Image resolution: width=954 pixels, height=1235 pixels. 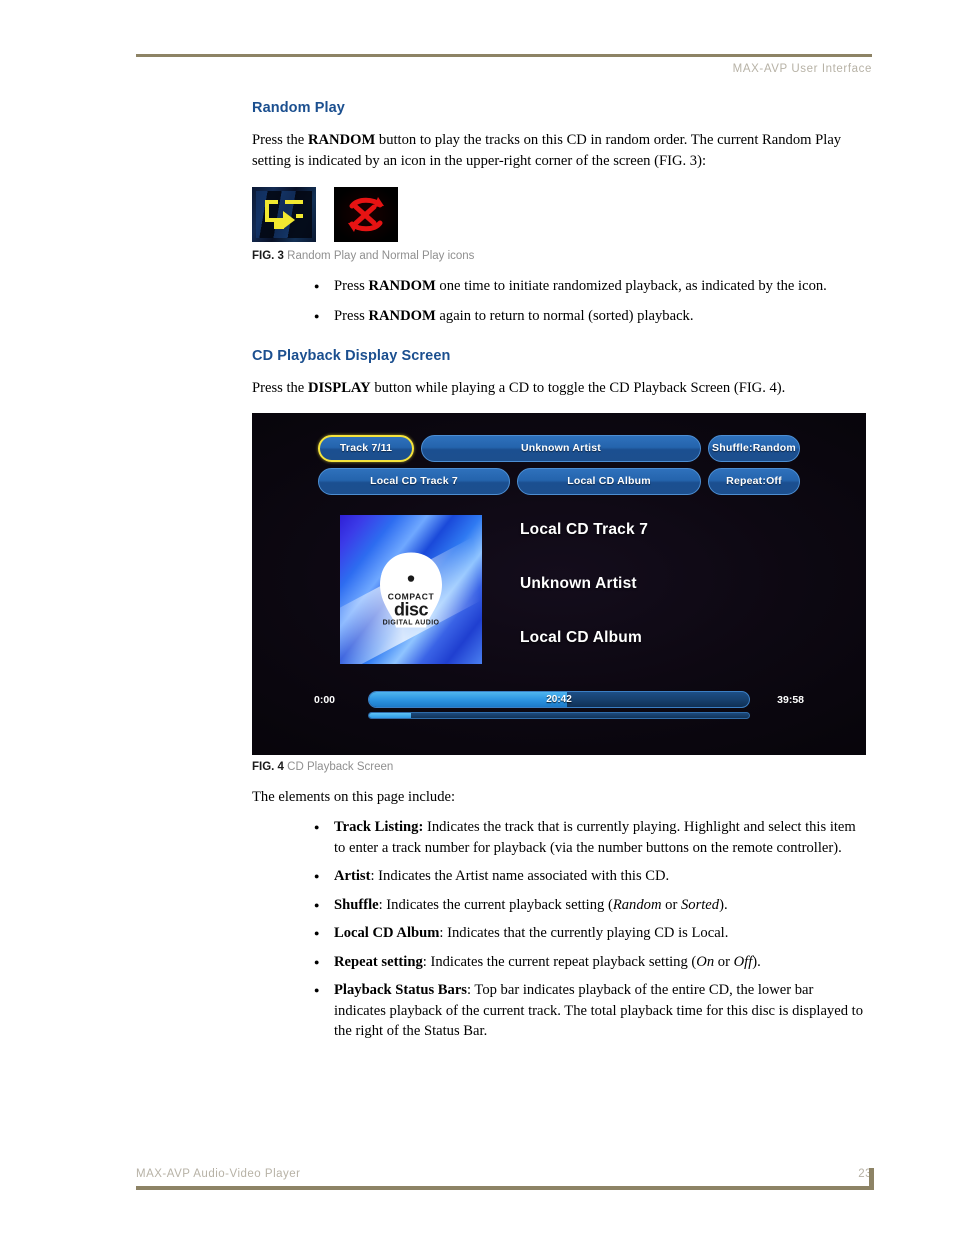 I want to click on page-title: Random Play, so click(x=298, y=108).